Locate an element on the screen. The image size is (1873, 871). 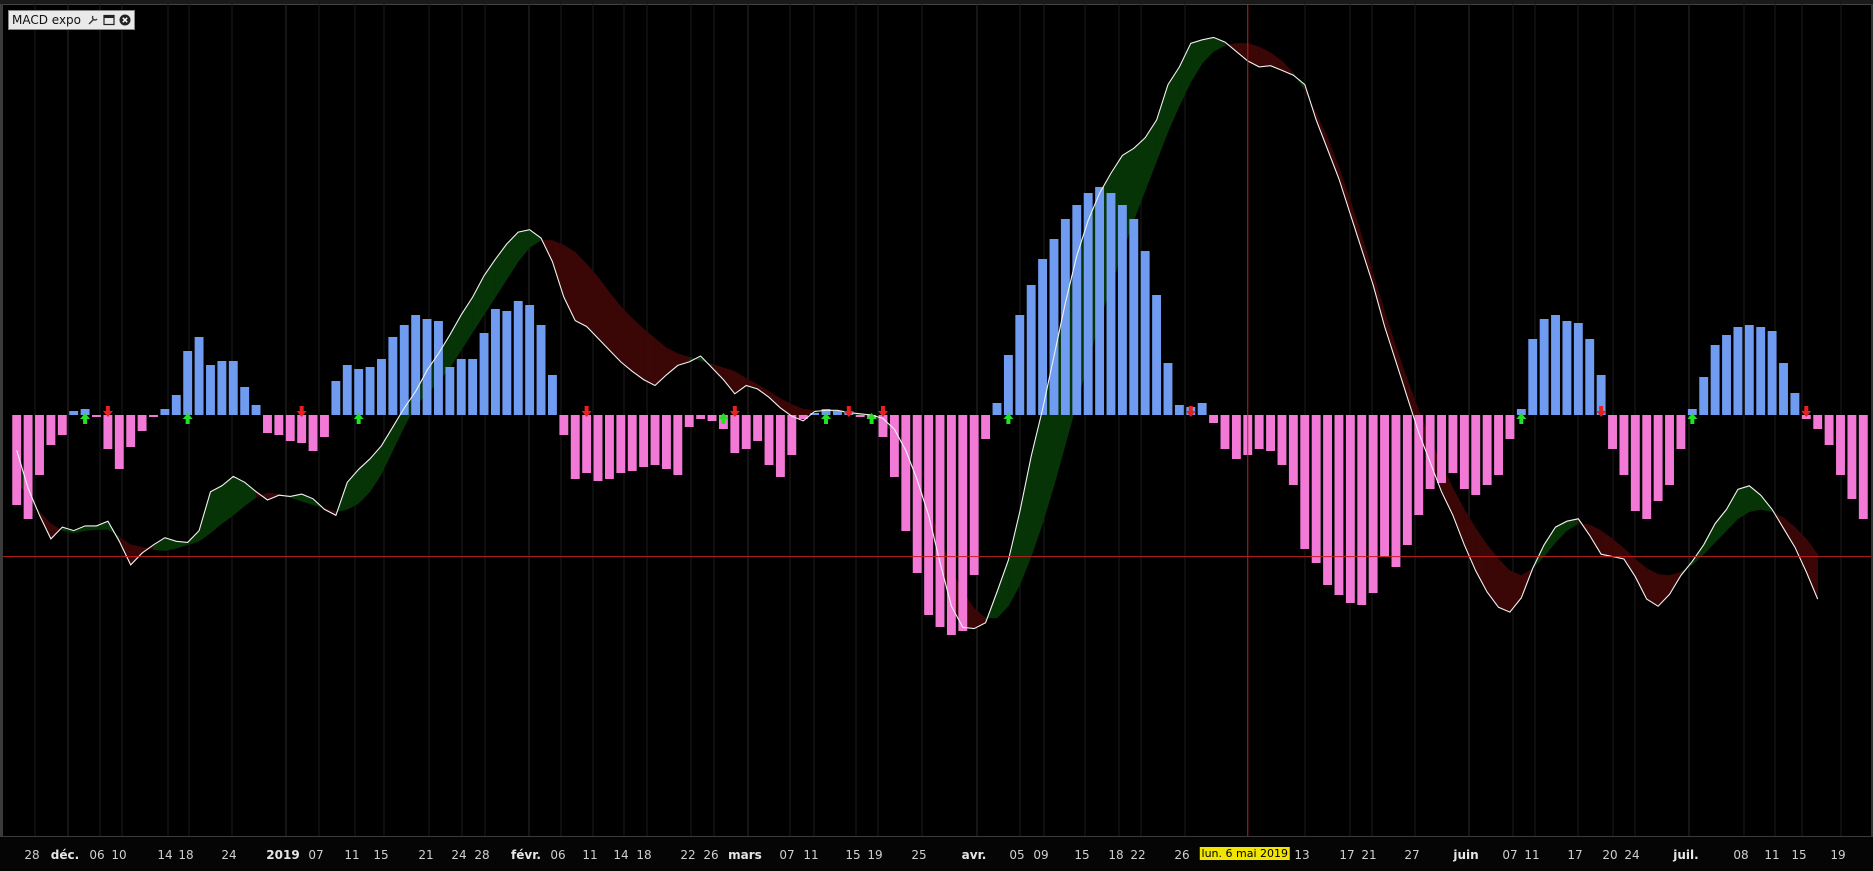
date-tick: mars is located at coordinates (745, 855).